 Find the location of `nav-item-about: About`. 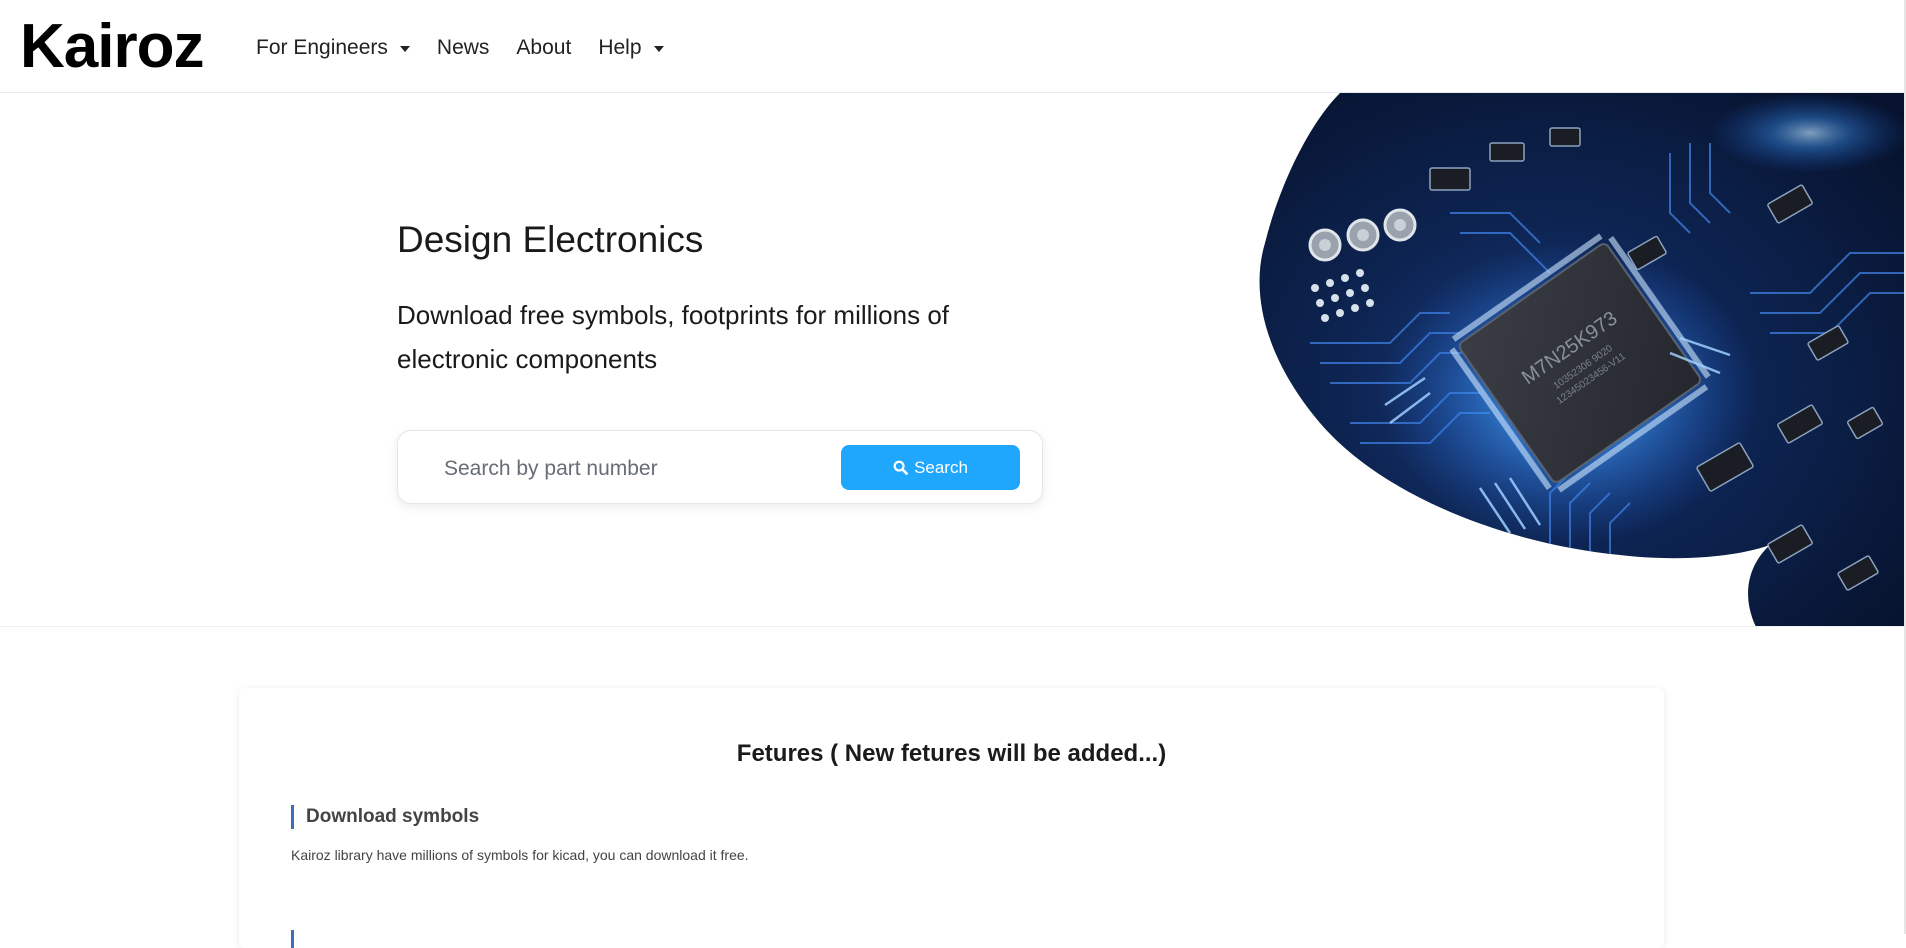

nav-item-about: About is located at coordinates (543, 48).